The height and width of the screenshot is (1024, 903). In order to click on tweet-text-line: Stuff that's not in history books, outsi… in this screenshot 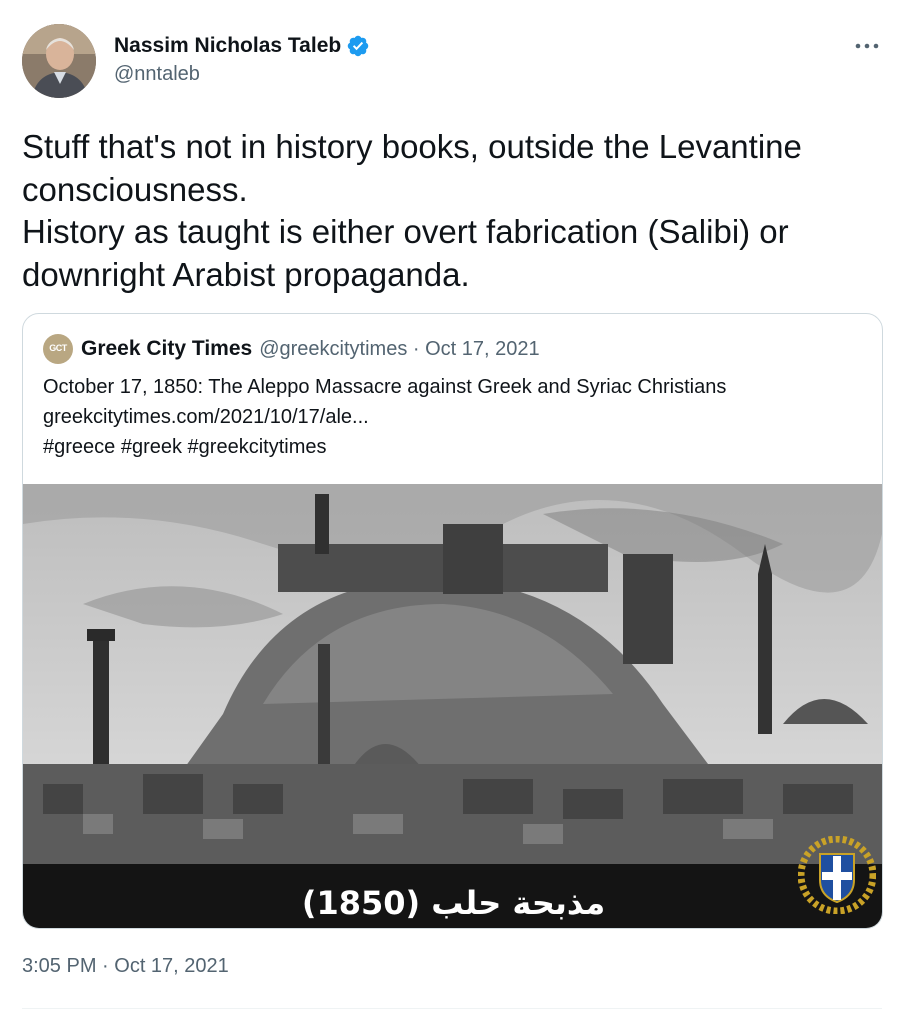, I will do `click(412, 146)`.